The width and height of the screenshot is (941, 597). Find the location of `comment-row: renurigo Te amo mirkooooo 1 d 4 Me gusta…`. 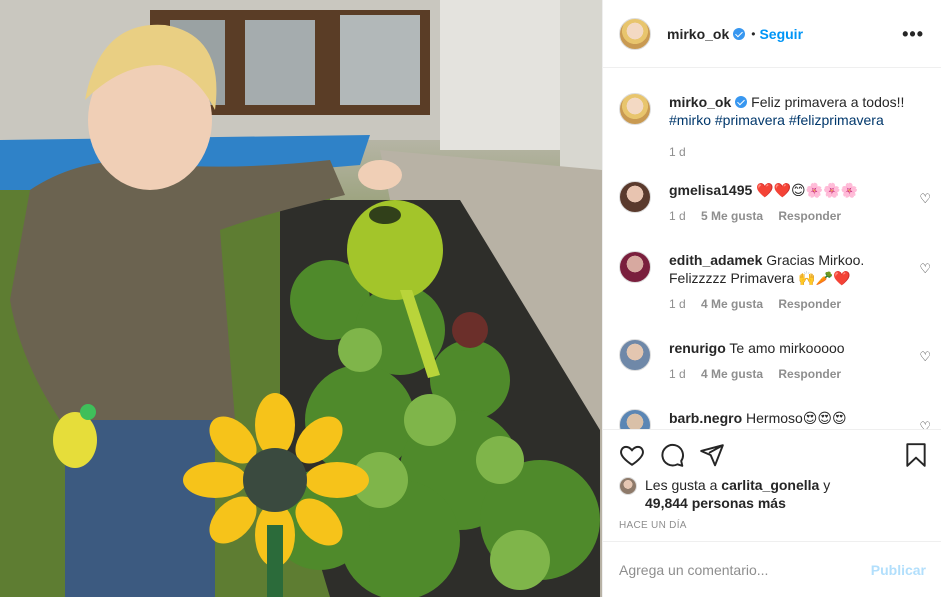

comment-row: renurigo Te amo mirkooooo 1 d 4 Me gusta… is located at coordinates (775, 361).